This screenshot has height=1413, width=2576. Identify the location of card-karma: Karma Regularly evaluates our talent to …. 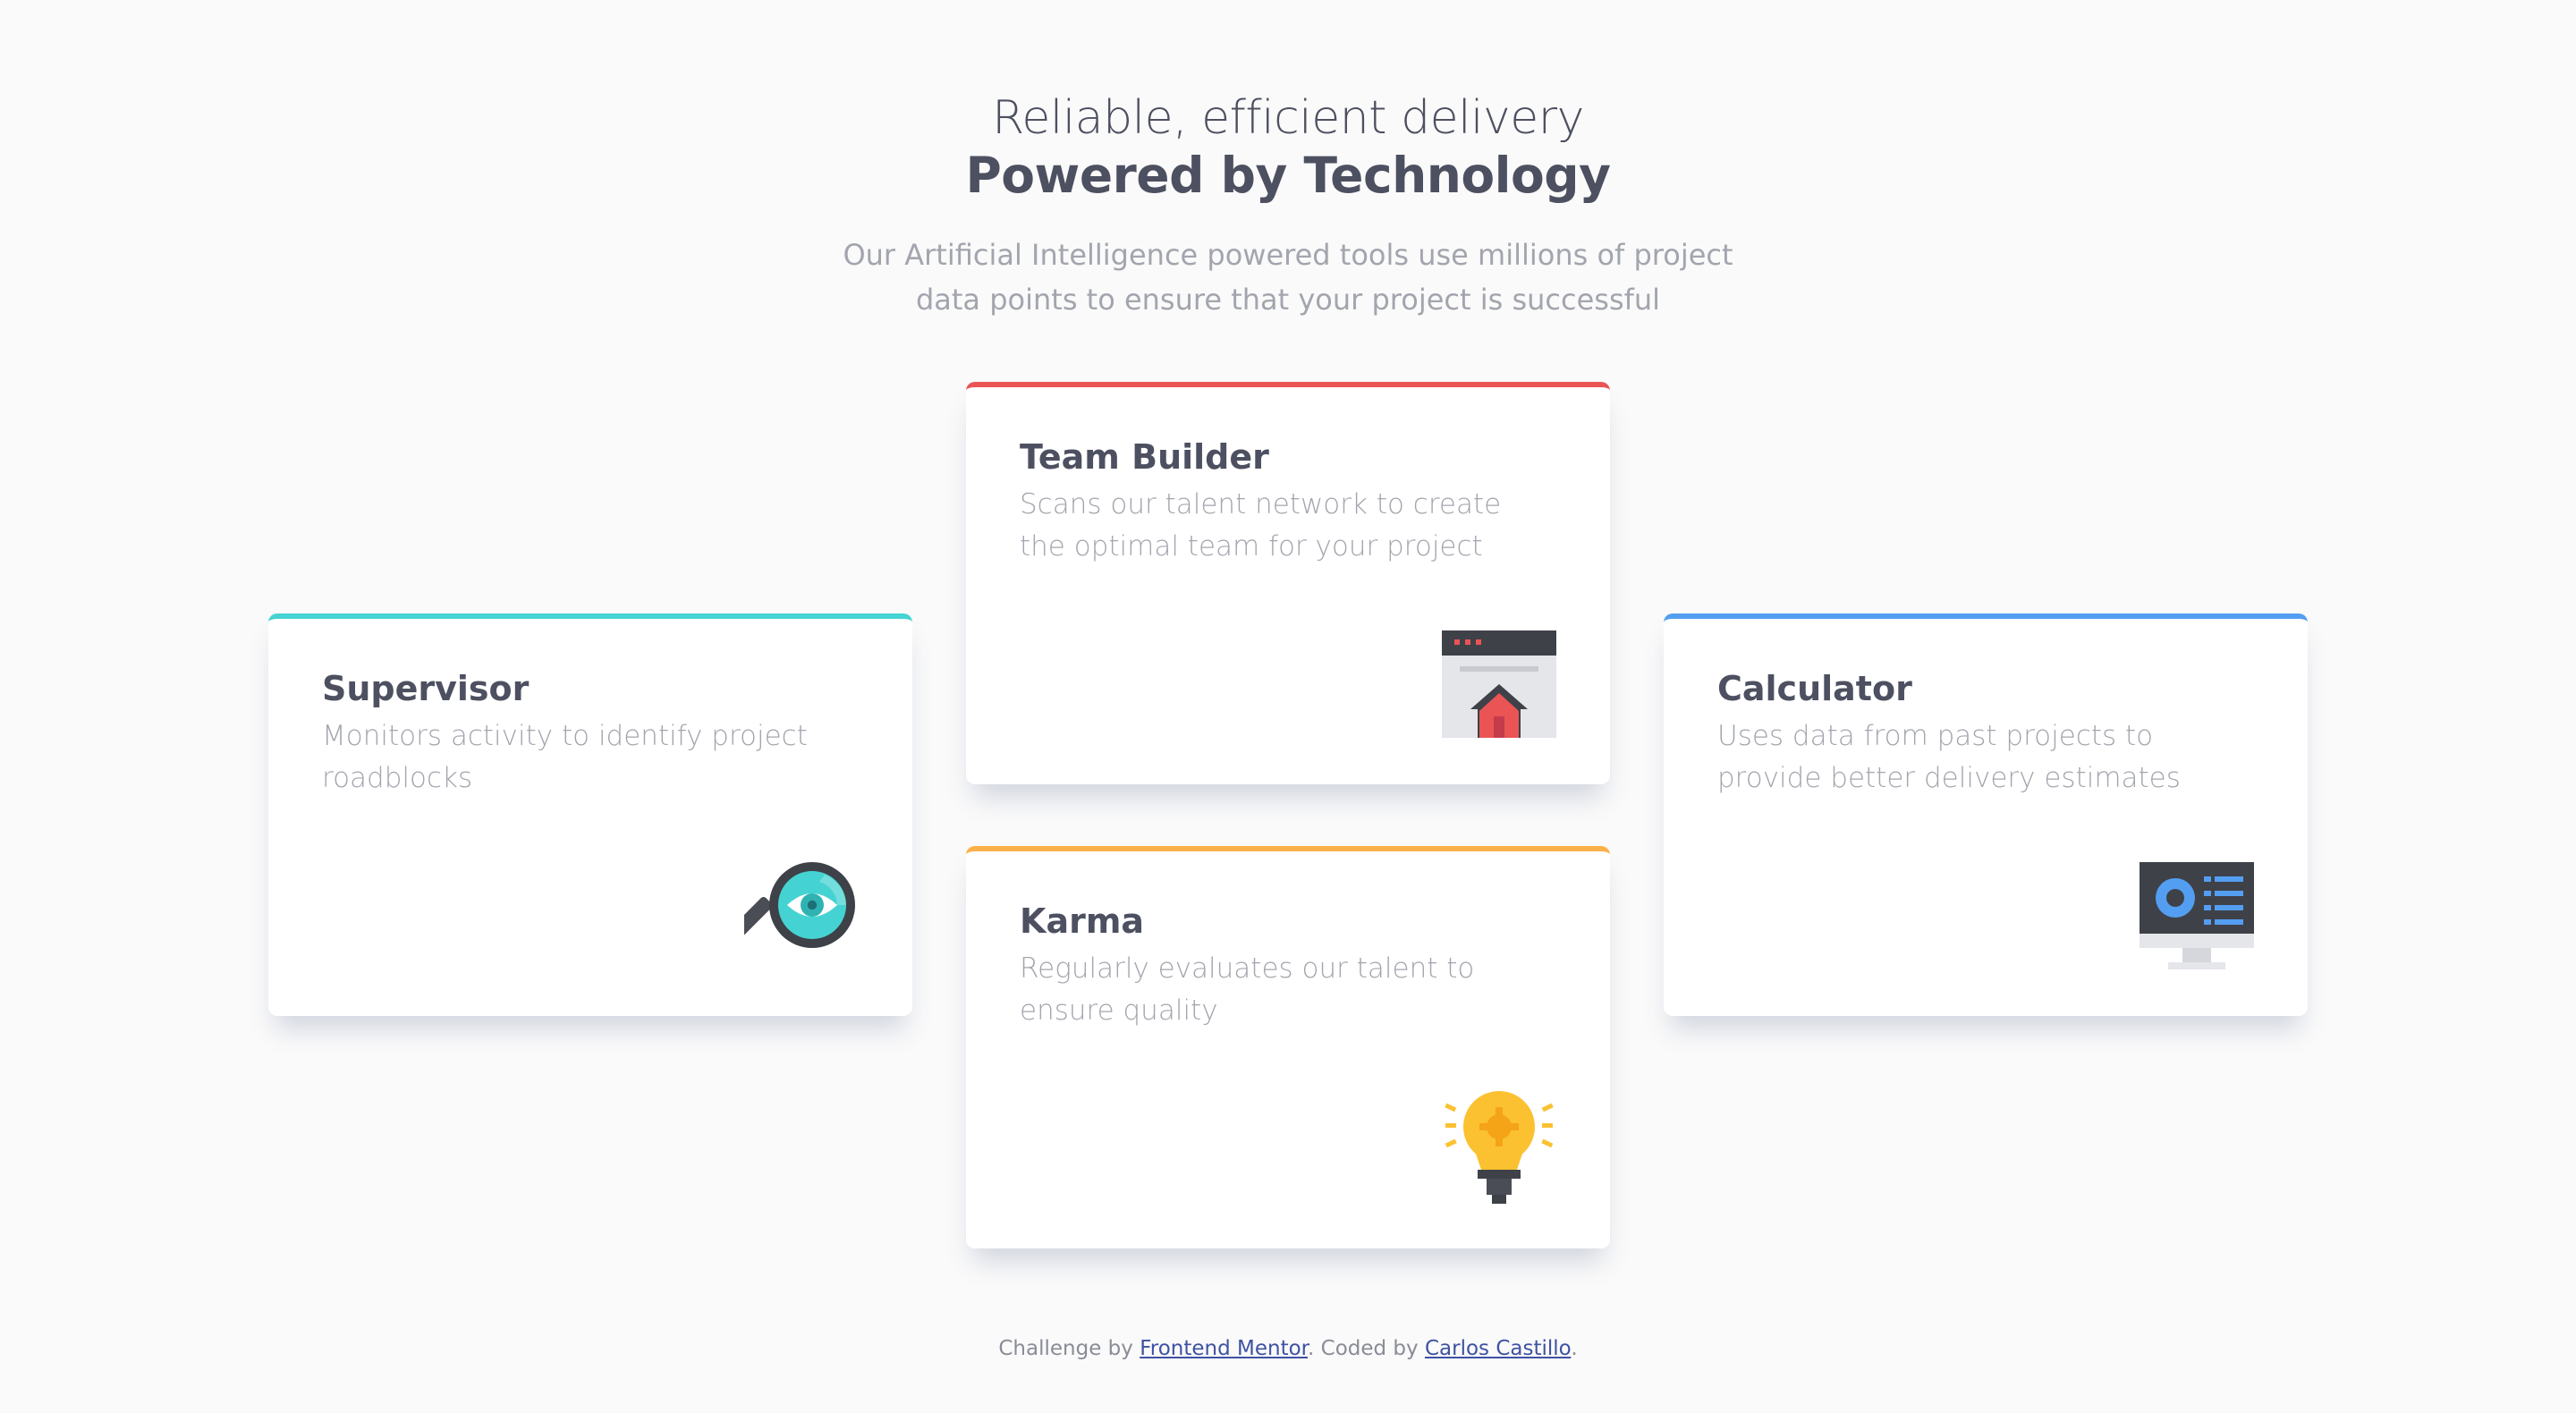
(1288, 1047).